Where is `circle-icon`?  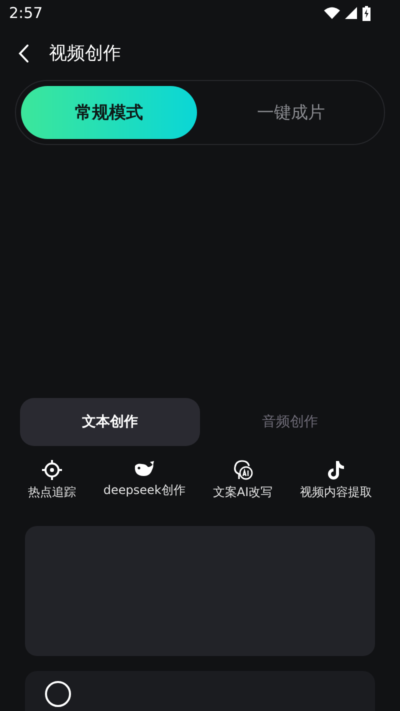 circle-icon is located at coordinates (58, 694).